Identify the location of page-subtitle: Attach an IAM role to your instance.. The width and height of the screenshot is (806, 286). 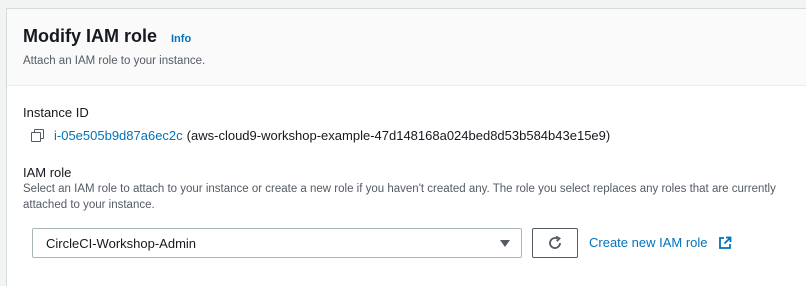
(114, 61).